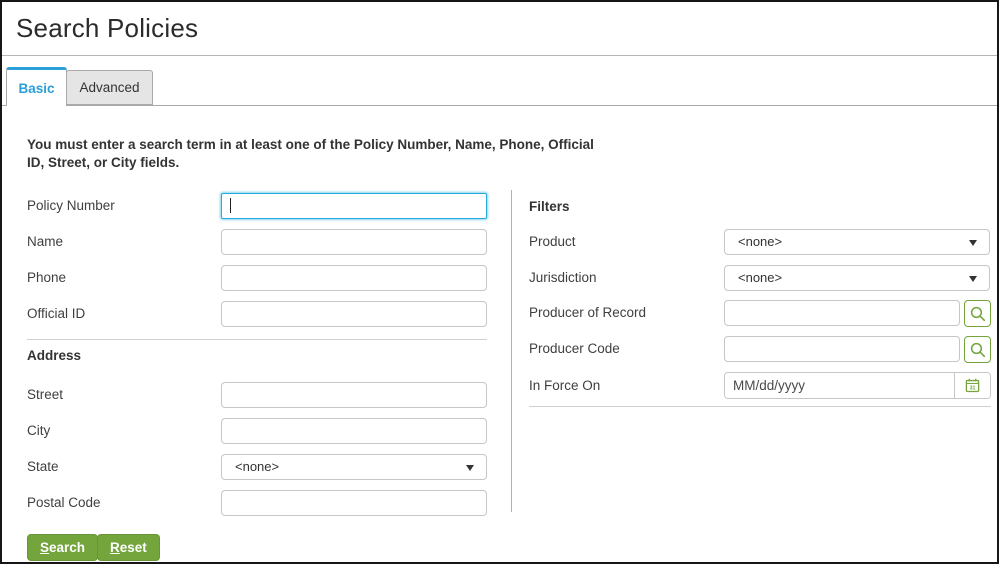  I want to click on producer-of-record-search-button, so click(977, 313).